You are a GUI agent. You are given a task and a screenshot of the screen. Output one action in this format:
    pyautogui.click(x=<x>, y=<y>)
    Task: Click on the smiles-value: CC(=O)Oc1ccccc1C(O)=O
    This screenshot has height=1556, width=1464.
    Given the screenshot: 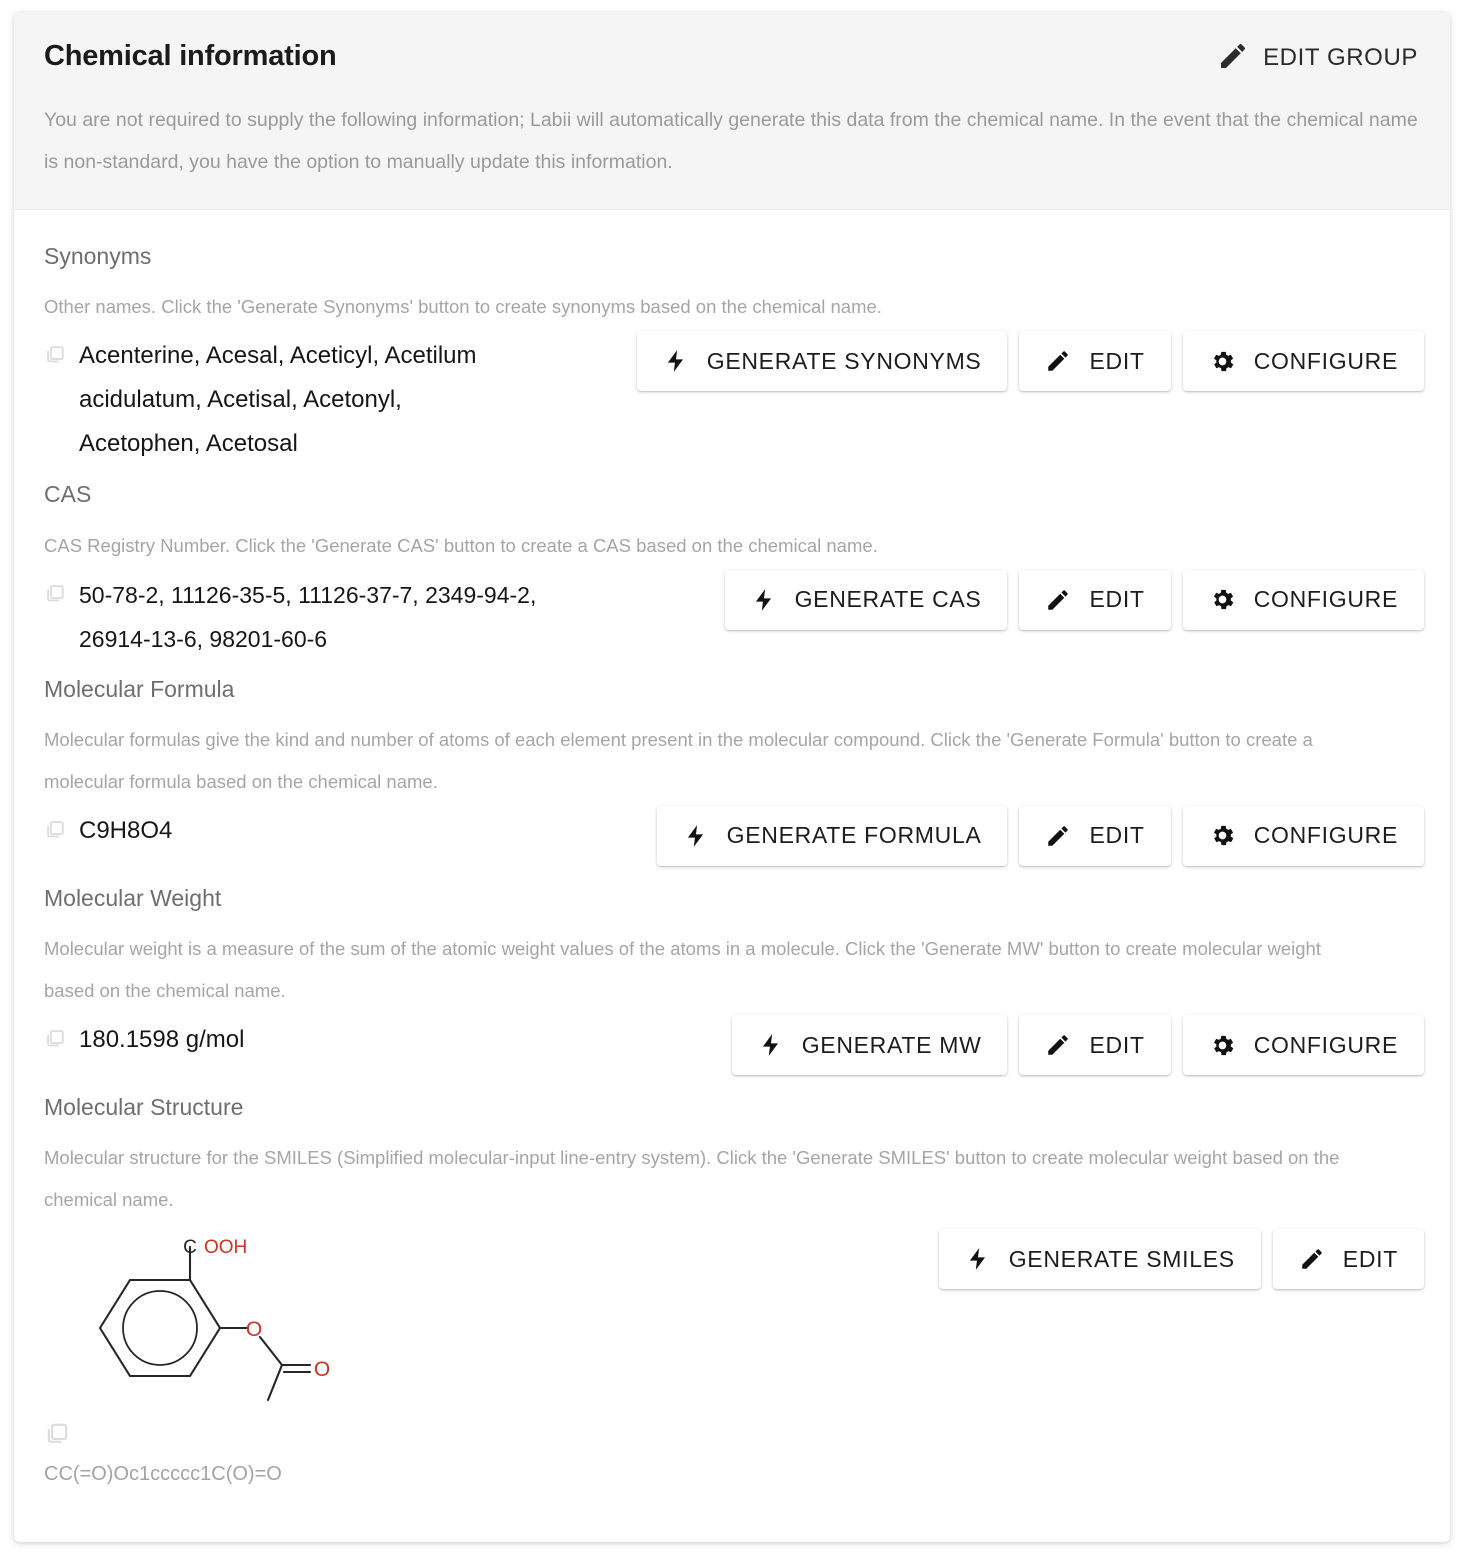 What is the action you would take?
    pyautogui.click(x=163, y=1474)
    